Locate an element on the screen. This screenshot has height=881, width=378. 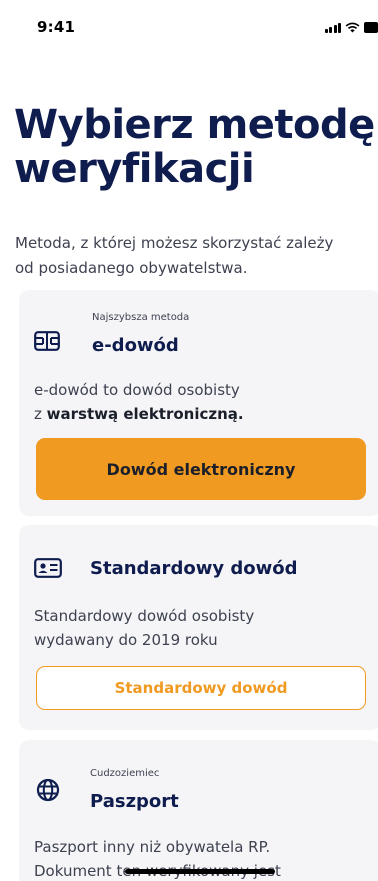
page-title-line-2: weryfikacji is located at coordinates (134, 169).